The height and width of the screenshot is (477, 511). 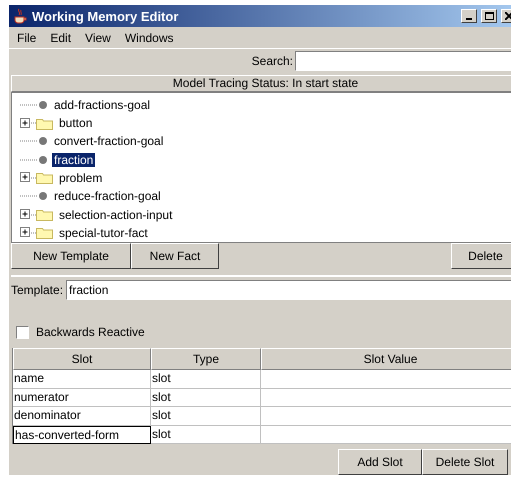 I want to click on delete-button: Delete, so click(x=481, y=255).